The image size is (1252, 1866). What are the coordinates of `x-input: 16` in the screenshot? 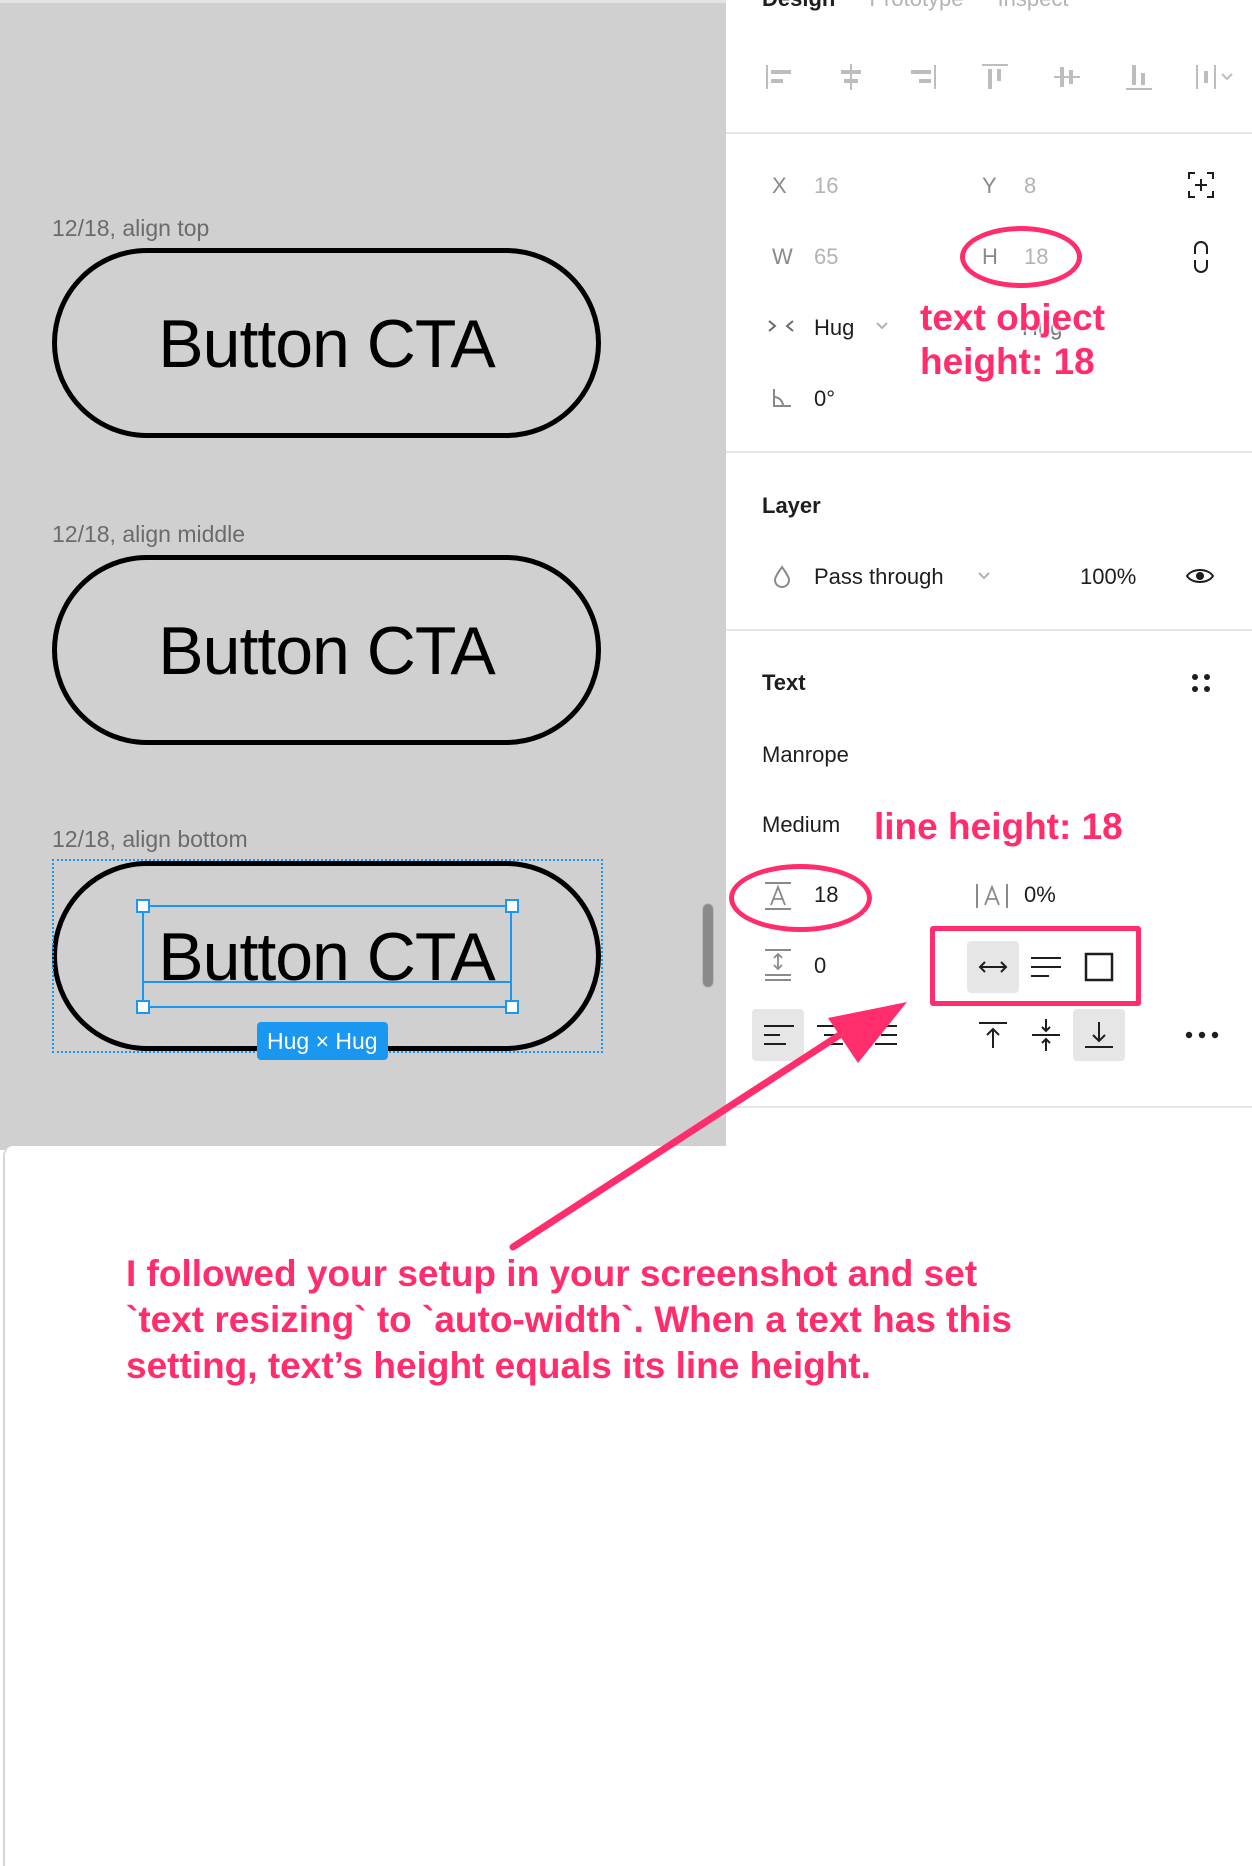 It's located at (826, 186).